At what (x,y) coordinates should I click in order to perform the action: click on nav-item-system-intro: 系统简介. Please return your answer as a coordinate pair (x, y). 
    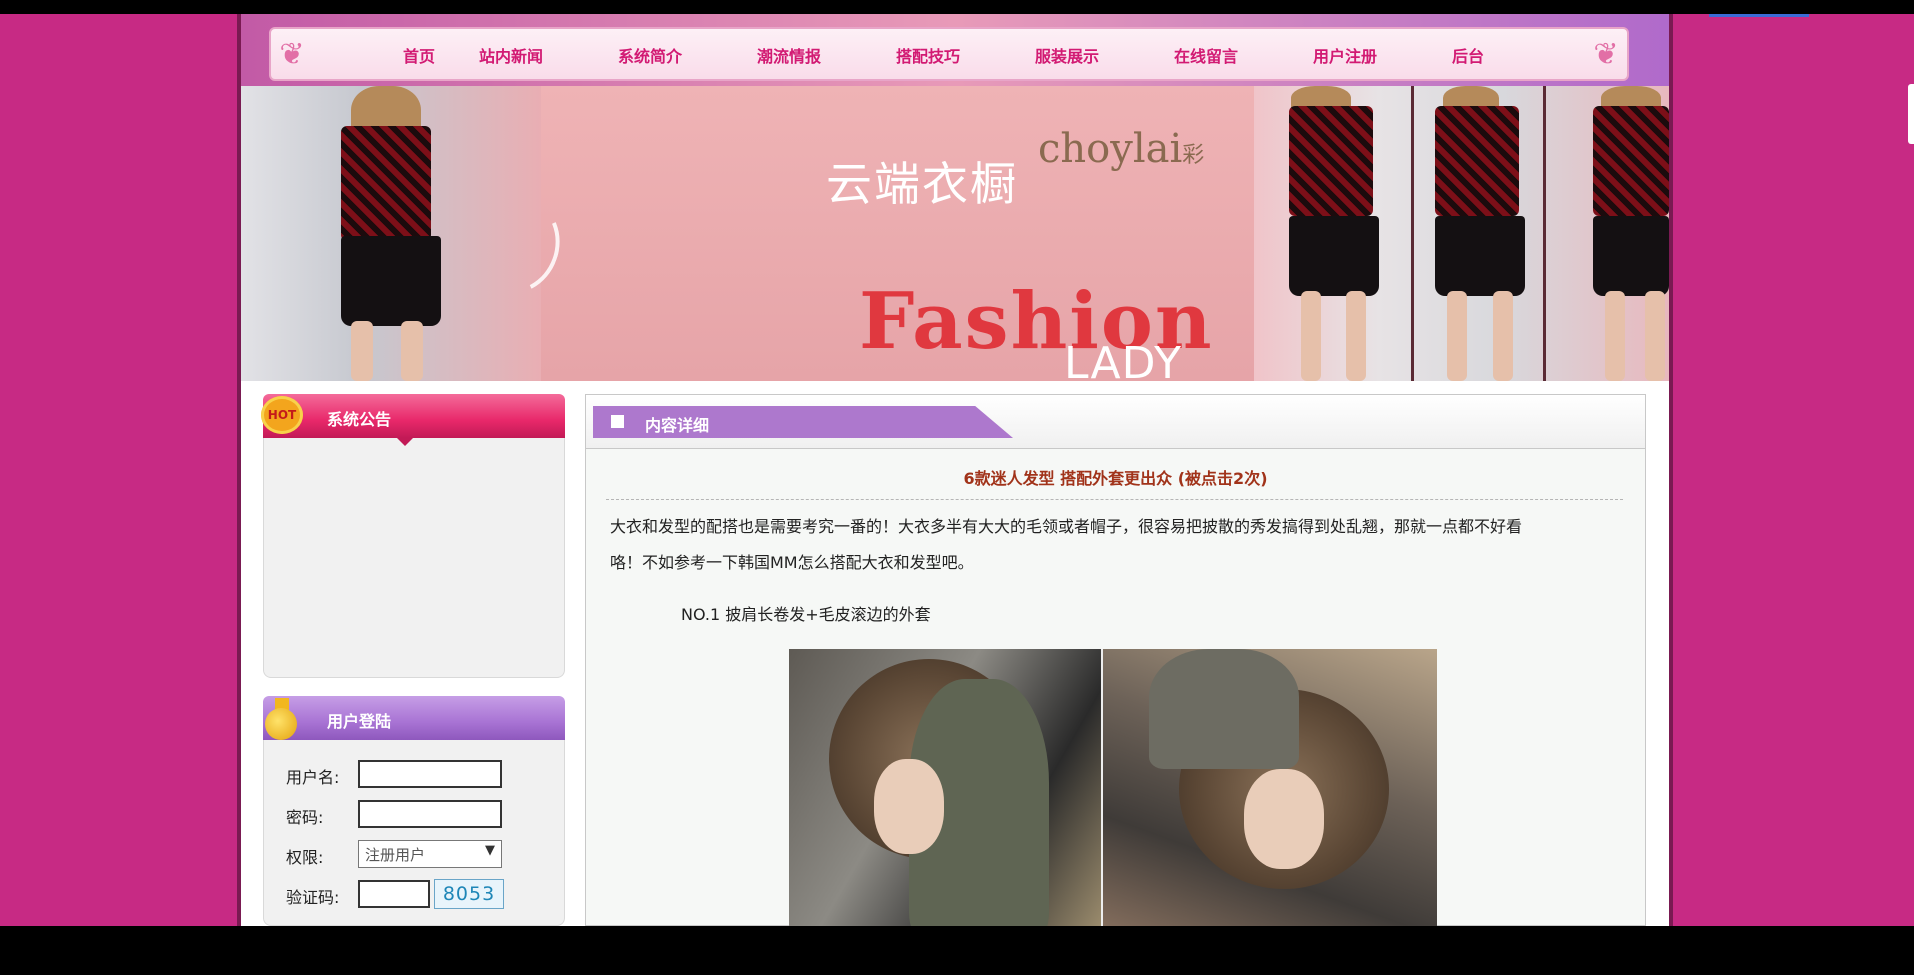
    Looking at the image, I should click on (650, 55).